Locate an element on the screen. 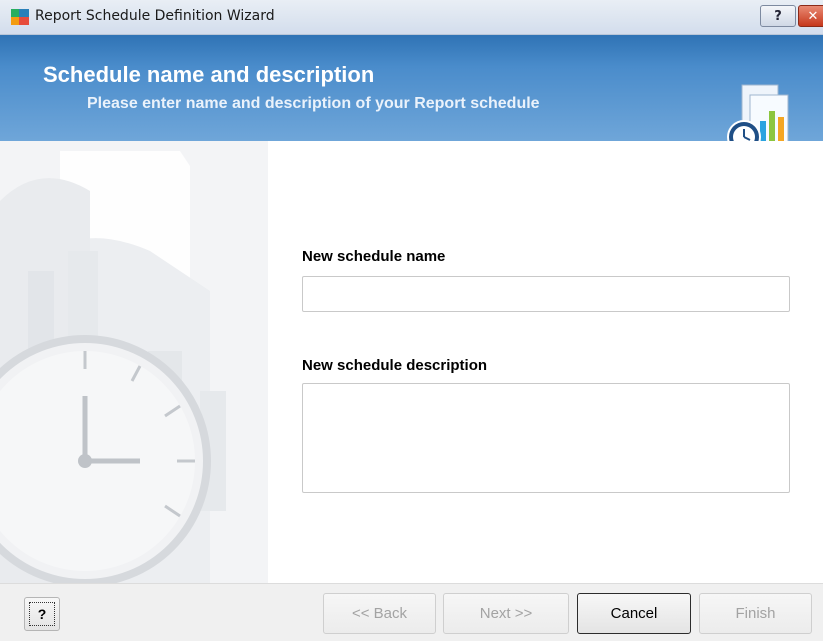  schedule-name-input is located at coordinates (546, 294).